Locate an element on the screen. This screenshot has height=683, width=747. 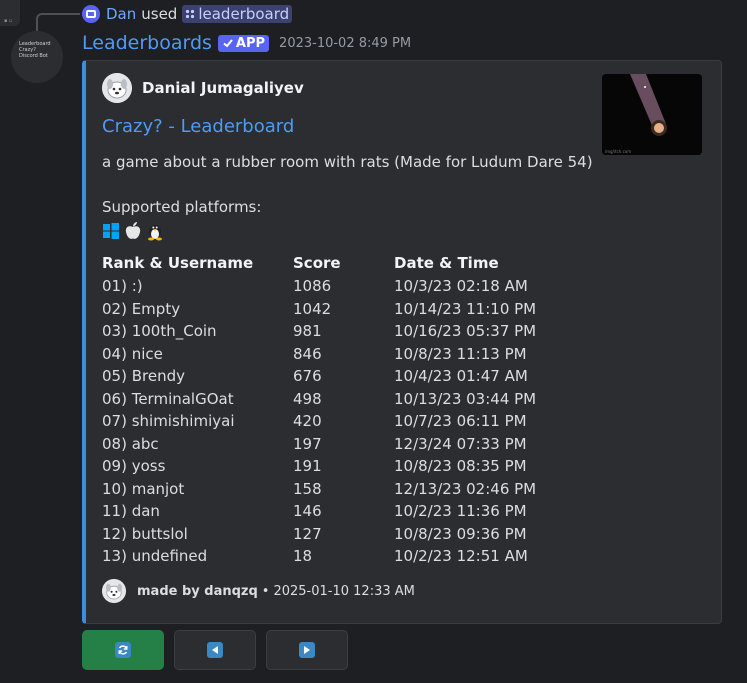
bot-avatar-text: Leaderboard Crazy? Discord Bot is located at coordinates (35, 50).